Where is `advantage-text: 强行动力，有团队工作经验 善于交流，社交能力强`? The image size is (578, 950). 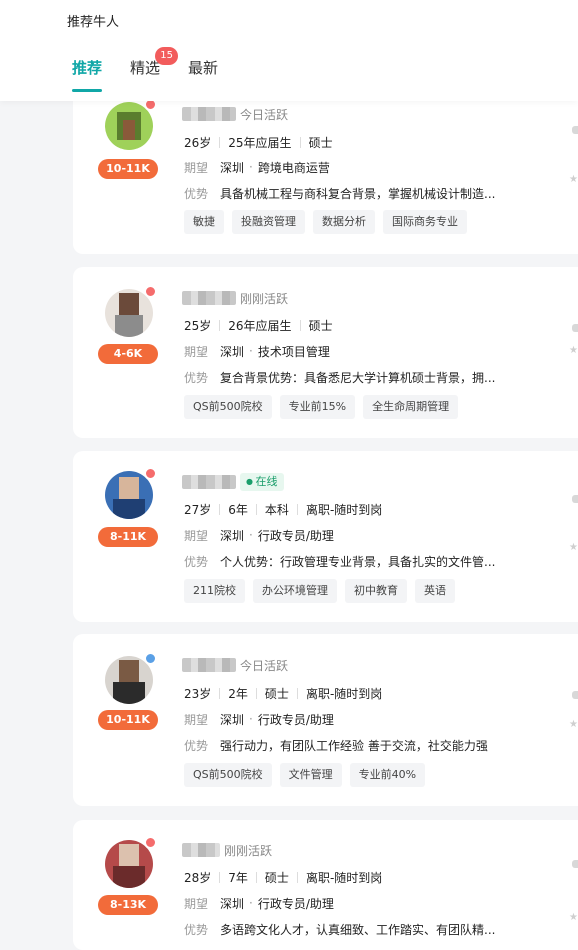 advantage-text: 强行动力，有团队工作经验 善于交流，社交能力强 is located at coordinates (354, 745).